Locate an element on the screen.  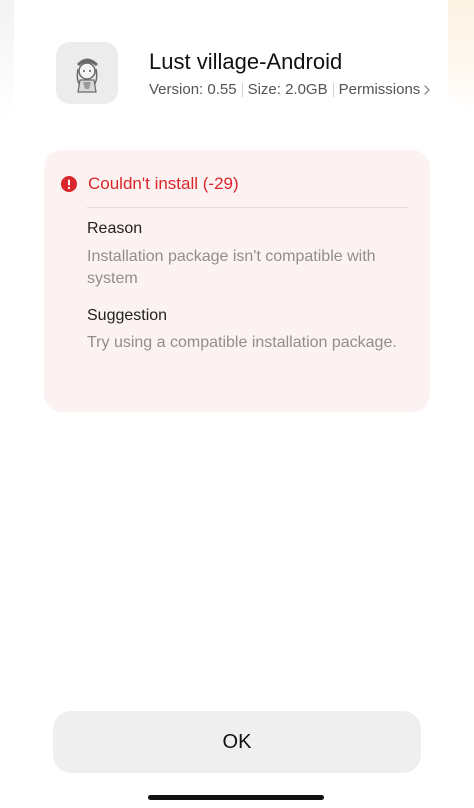
permissions-label: Permissions is located at coordinates (379, 89).